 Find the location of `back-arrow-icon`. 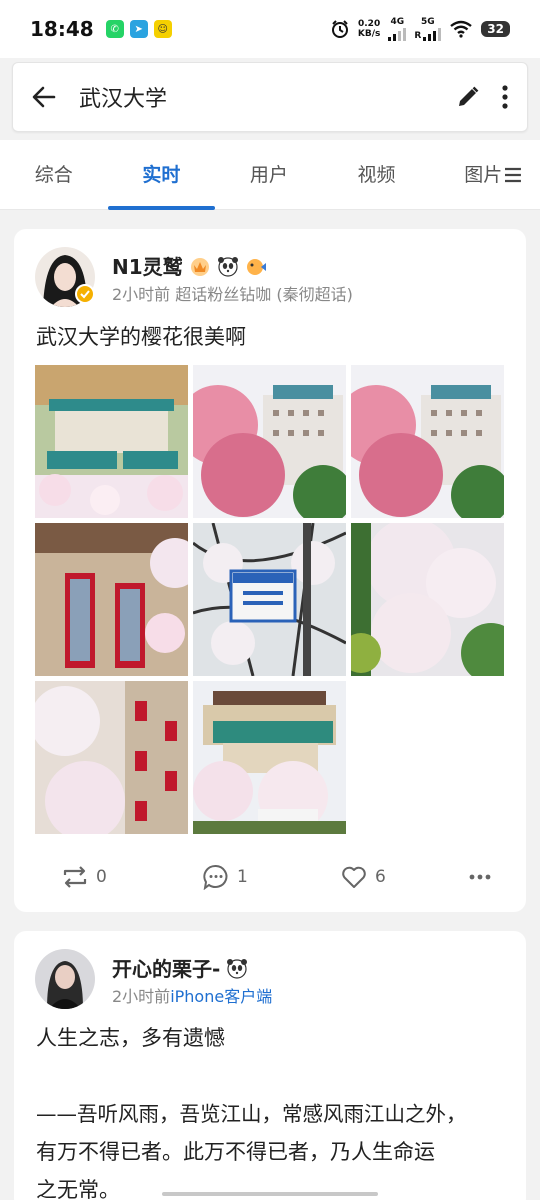

back-arrow-icon is located at coordinates (44, 97).